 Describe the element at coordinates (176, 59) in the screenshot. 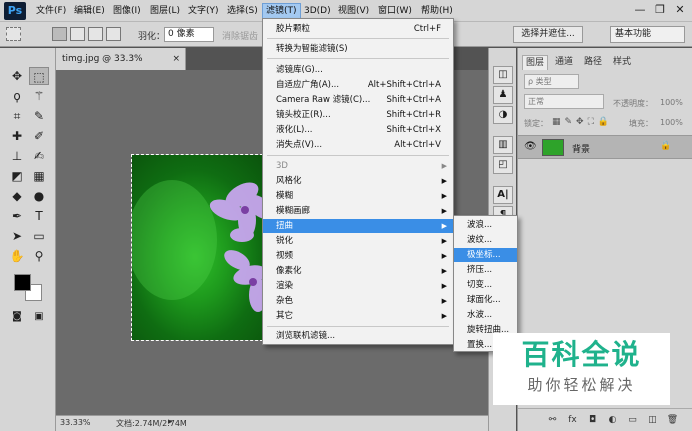

I see `close-tab-icon: ×` at that location.